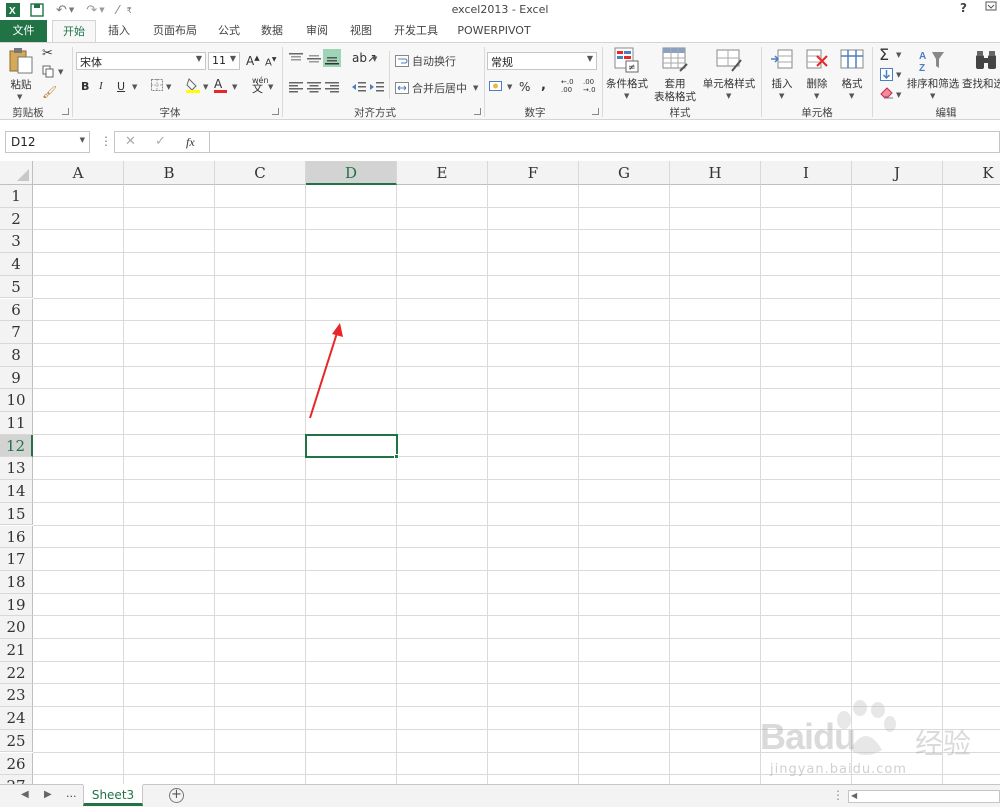 The height and width of the screenshot is (807, 1000). Describe the element at coordinates (101, 86) in the screenshot. I see `italic-button: I` at that location.